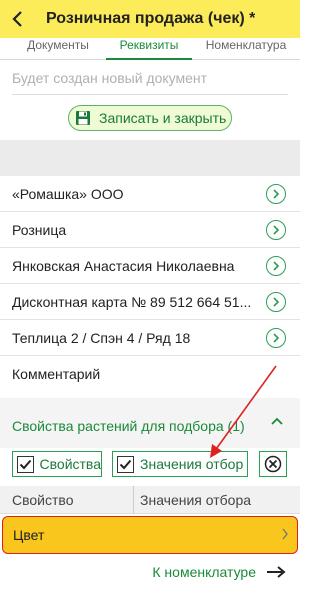  What do you see at coordinates (150, 94) in the screenshot?
I see `divider` at bounding box center [150, 94].